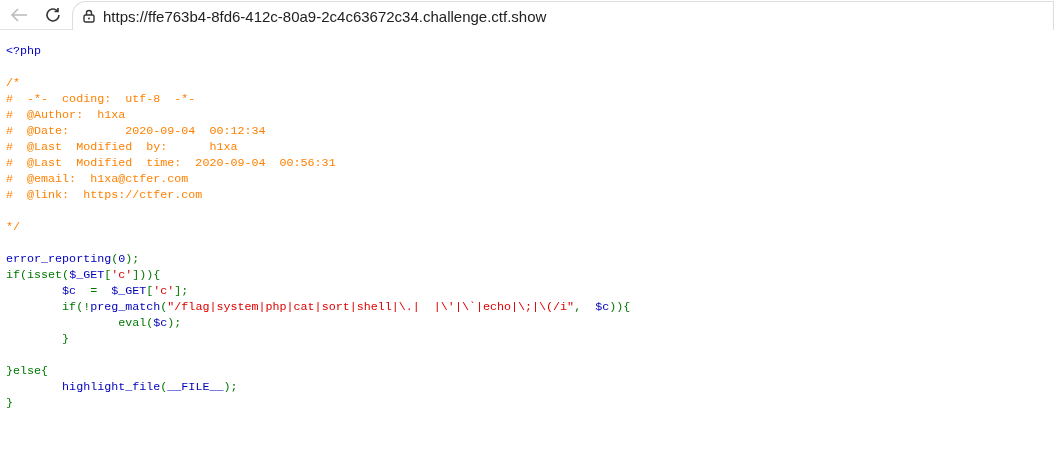 Image resolution: width=1054 pixels, height=466 pixels. What do you see at coordinates (149, 323) in the screenshot?
I see `code-line: eval($c);` at bounding box center [149, 323].